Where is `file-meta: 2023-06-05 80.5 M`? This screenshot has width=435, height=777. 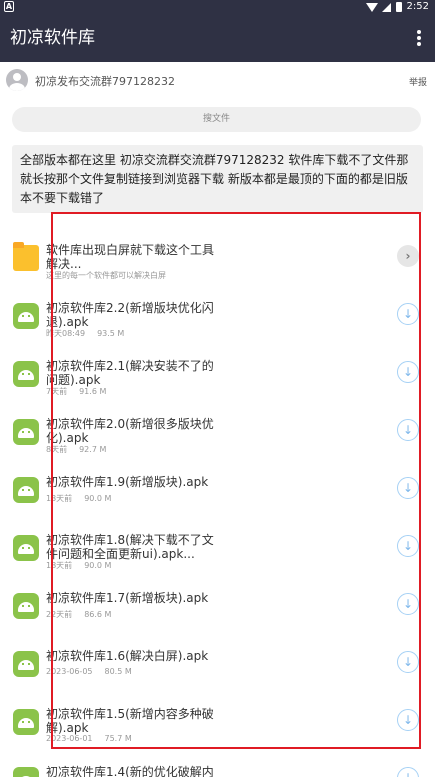 file-meta: 2023-06-05 80.5 M is located at coordinates (89, 671).